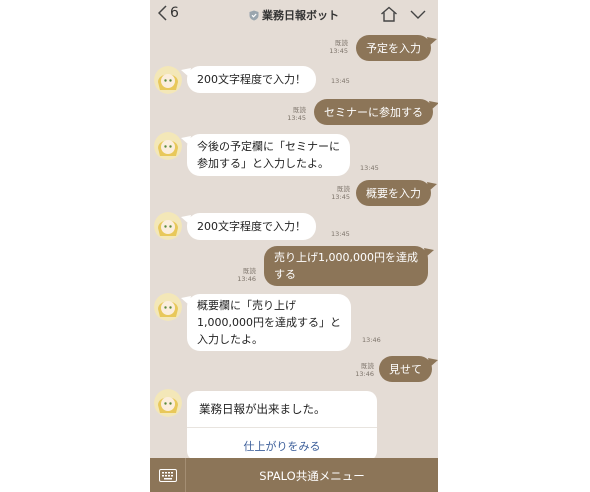 This screenshot has width=590, height=492. I want to click on chevron-down-icon, so click(418, 15).